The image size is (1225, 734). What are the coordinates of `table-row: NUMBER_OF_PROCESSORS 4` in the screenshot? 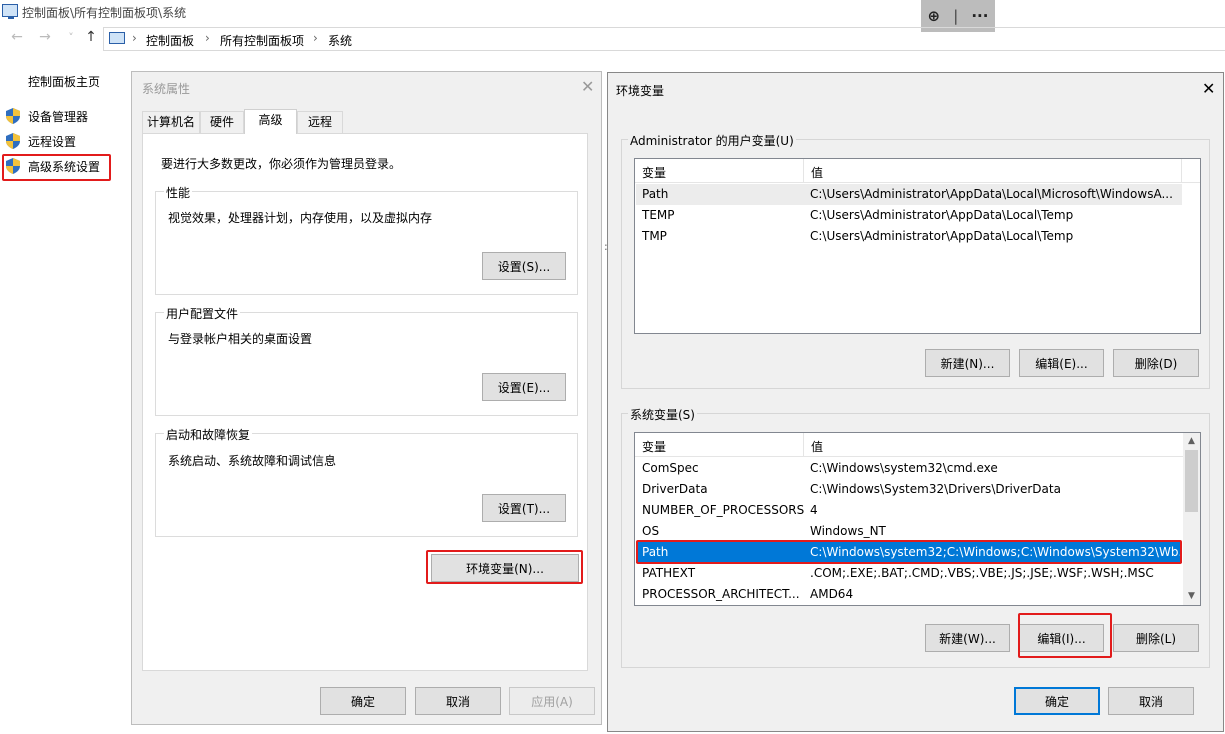 It's located at (909, 510).